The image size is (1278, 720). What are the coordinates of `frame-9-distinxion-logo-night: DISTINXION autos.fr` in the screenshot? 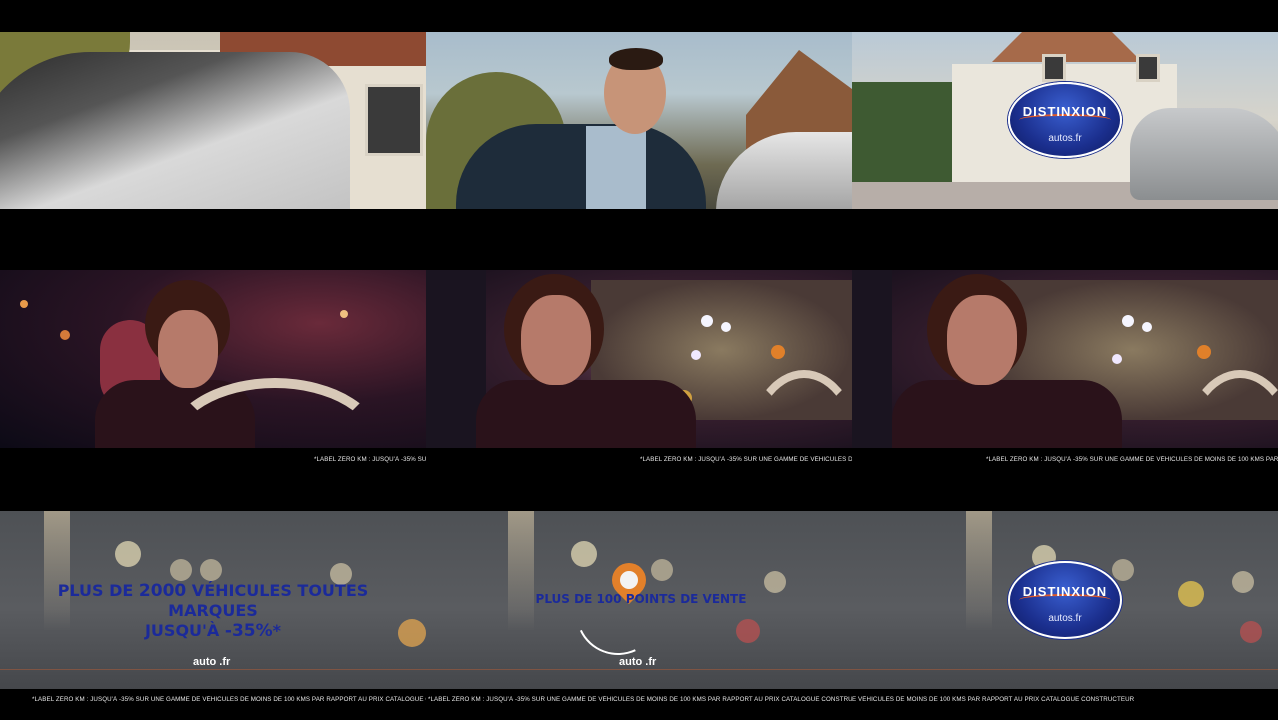 It's located at (1065, 600).